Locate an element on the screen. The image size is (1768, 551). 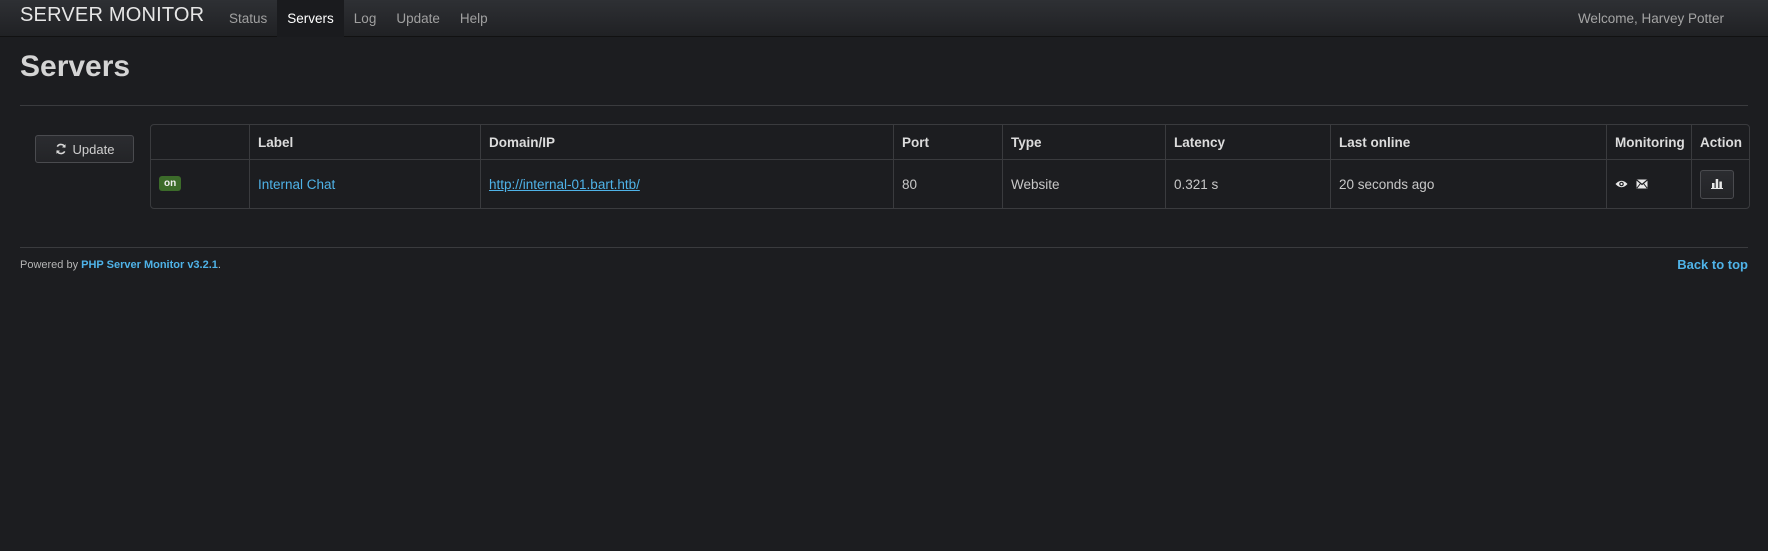
footer-credits: Powered by PHP Server Monitor v3.2.1. is located at coordinates (120, 265).